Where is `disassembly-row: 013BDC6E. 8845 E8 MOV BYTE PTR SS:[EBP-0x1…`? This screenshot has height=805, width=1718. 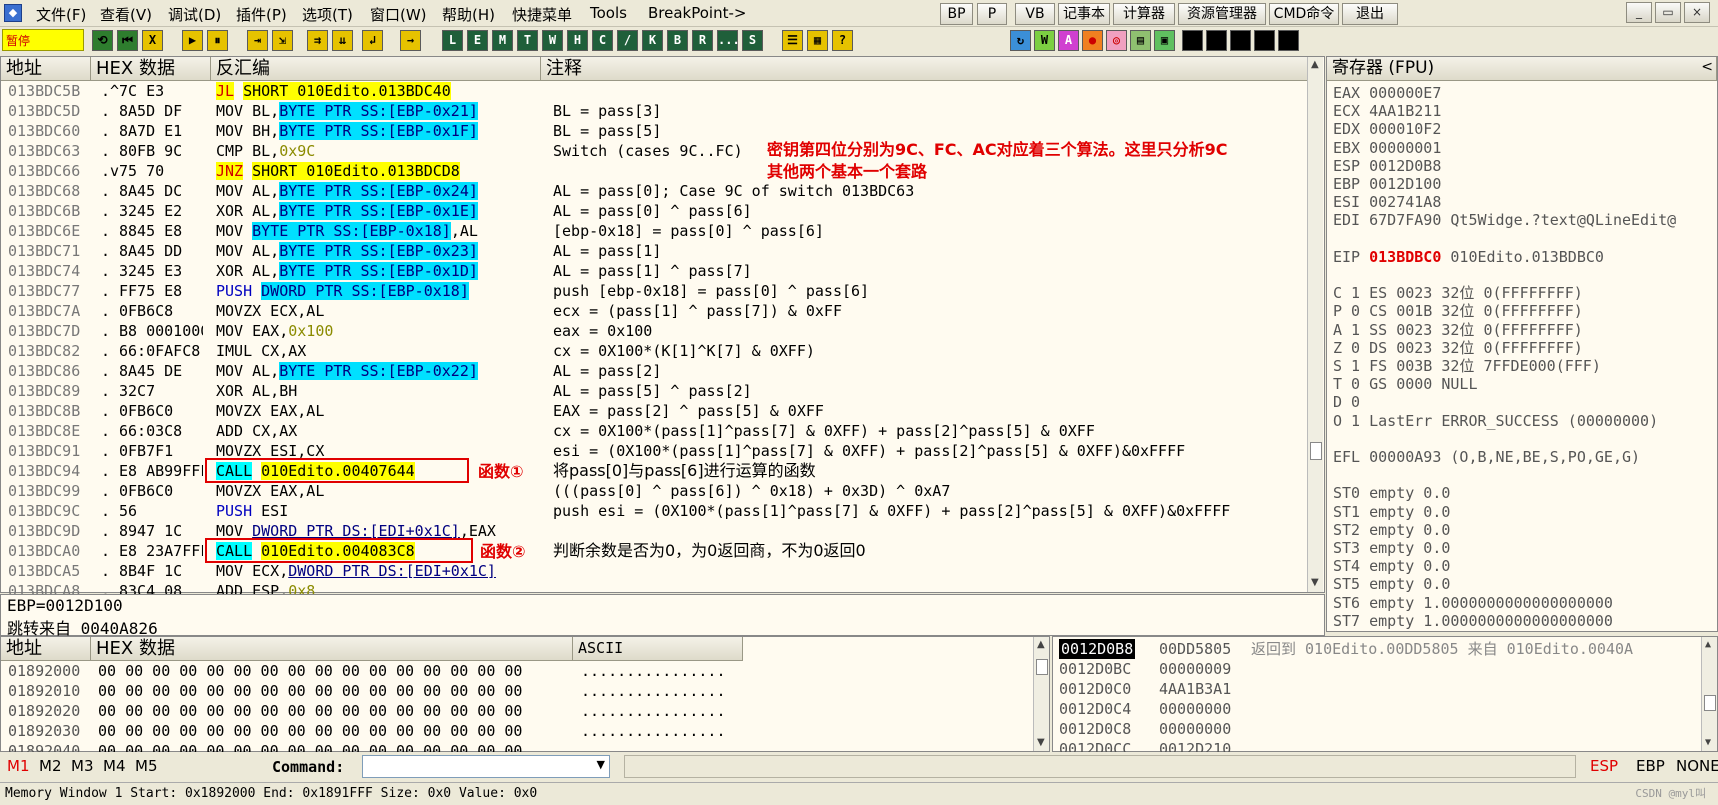
disassembly-row: 013BDC6E. 8845 E8 MOV BYTE PTR SS:[EBP-0x1… is located at coordinates (656, 231).